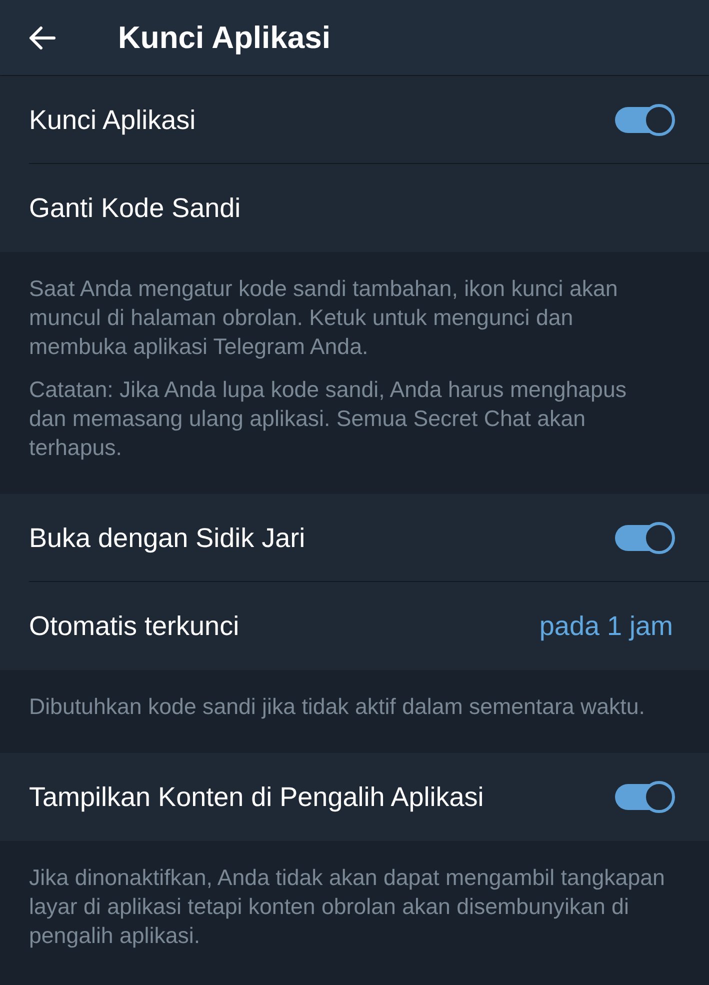 This screenshot has width=709, height=985. What do you see at coordinates (167, 538) in the screenshot?
I see `setting-label: Buka dengan Sidik Jari` at bounding box center [167, 538].